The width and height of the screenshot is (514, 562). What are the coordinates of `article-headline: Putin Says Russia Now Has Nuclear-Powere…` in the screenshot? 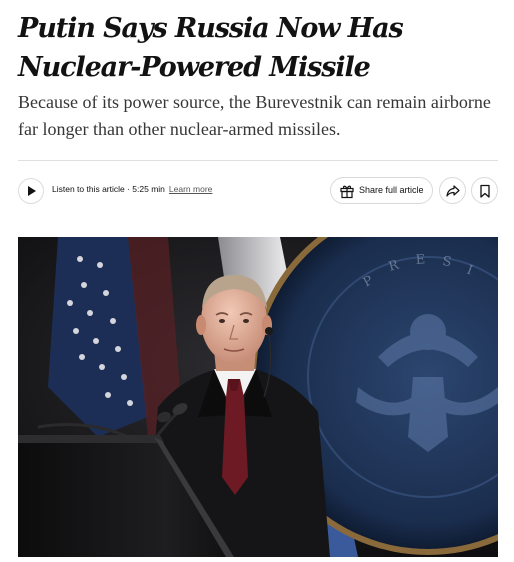 It's located at (211, 48).